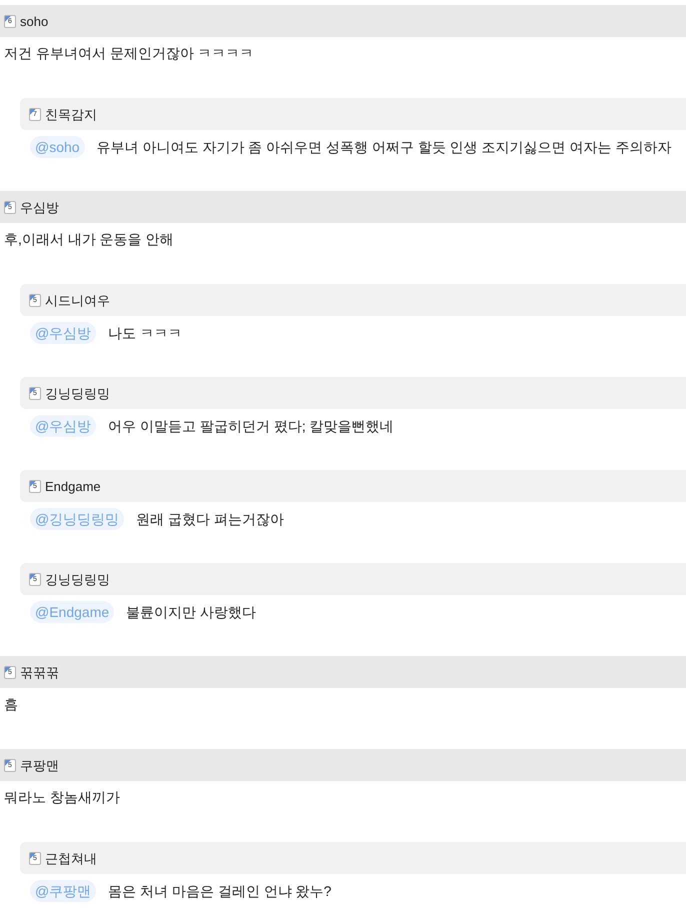 The width and height of the screenshot is (686, 913). What do you see at coordinates (89, 239) in the screenshot?
I see `comment-text: 후,이래서 내가 운동을 안해` at bounding box center [89, 239].